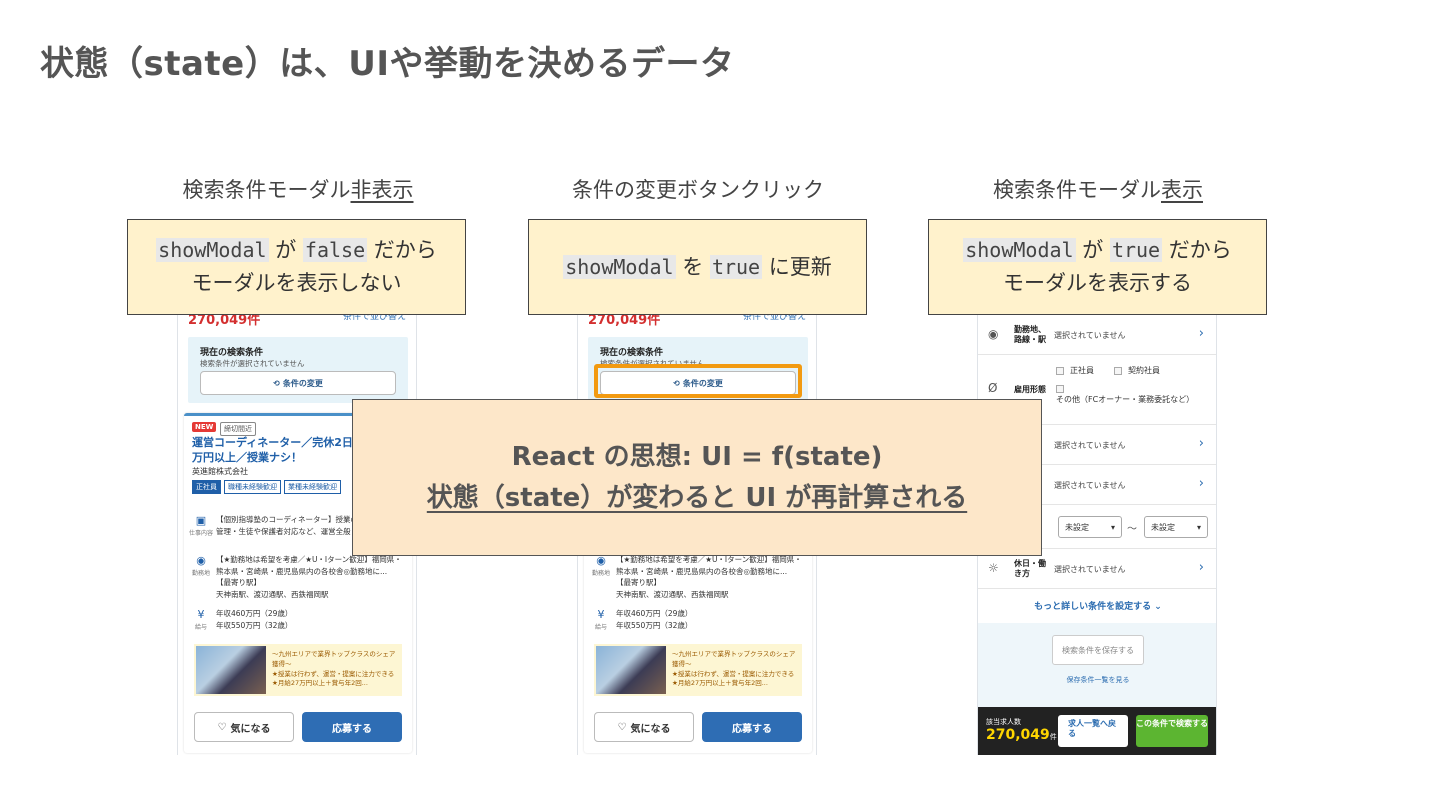 The width and height of the screenshot is (1440, 810). Describe the element at coordinates (1075, 370) in the screenshot. I see `employment-option: 正社員` at that location.